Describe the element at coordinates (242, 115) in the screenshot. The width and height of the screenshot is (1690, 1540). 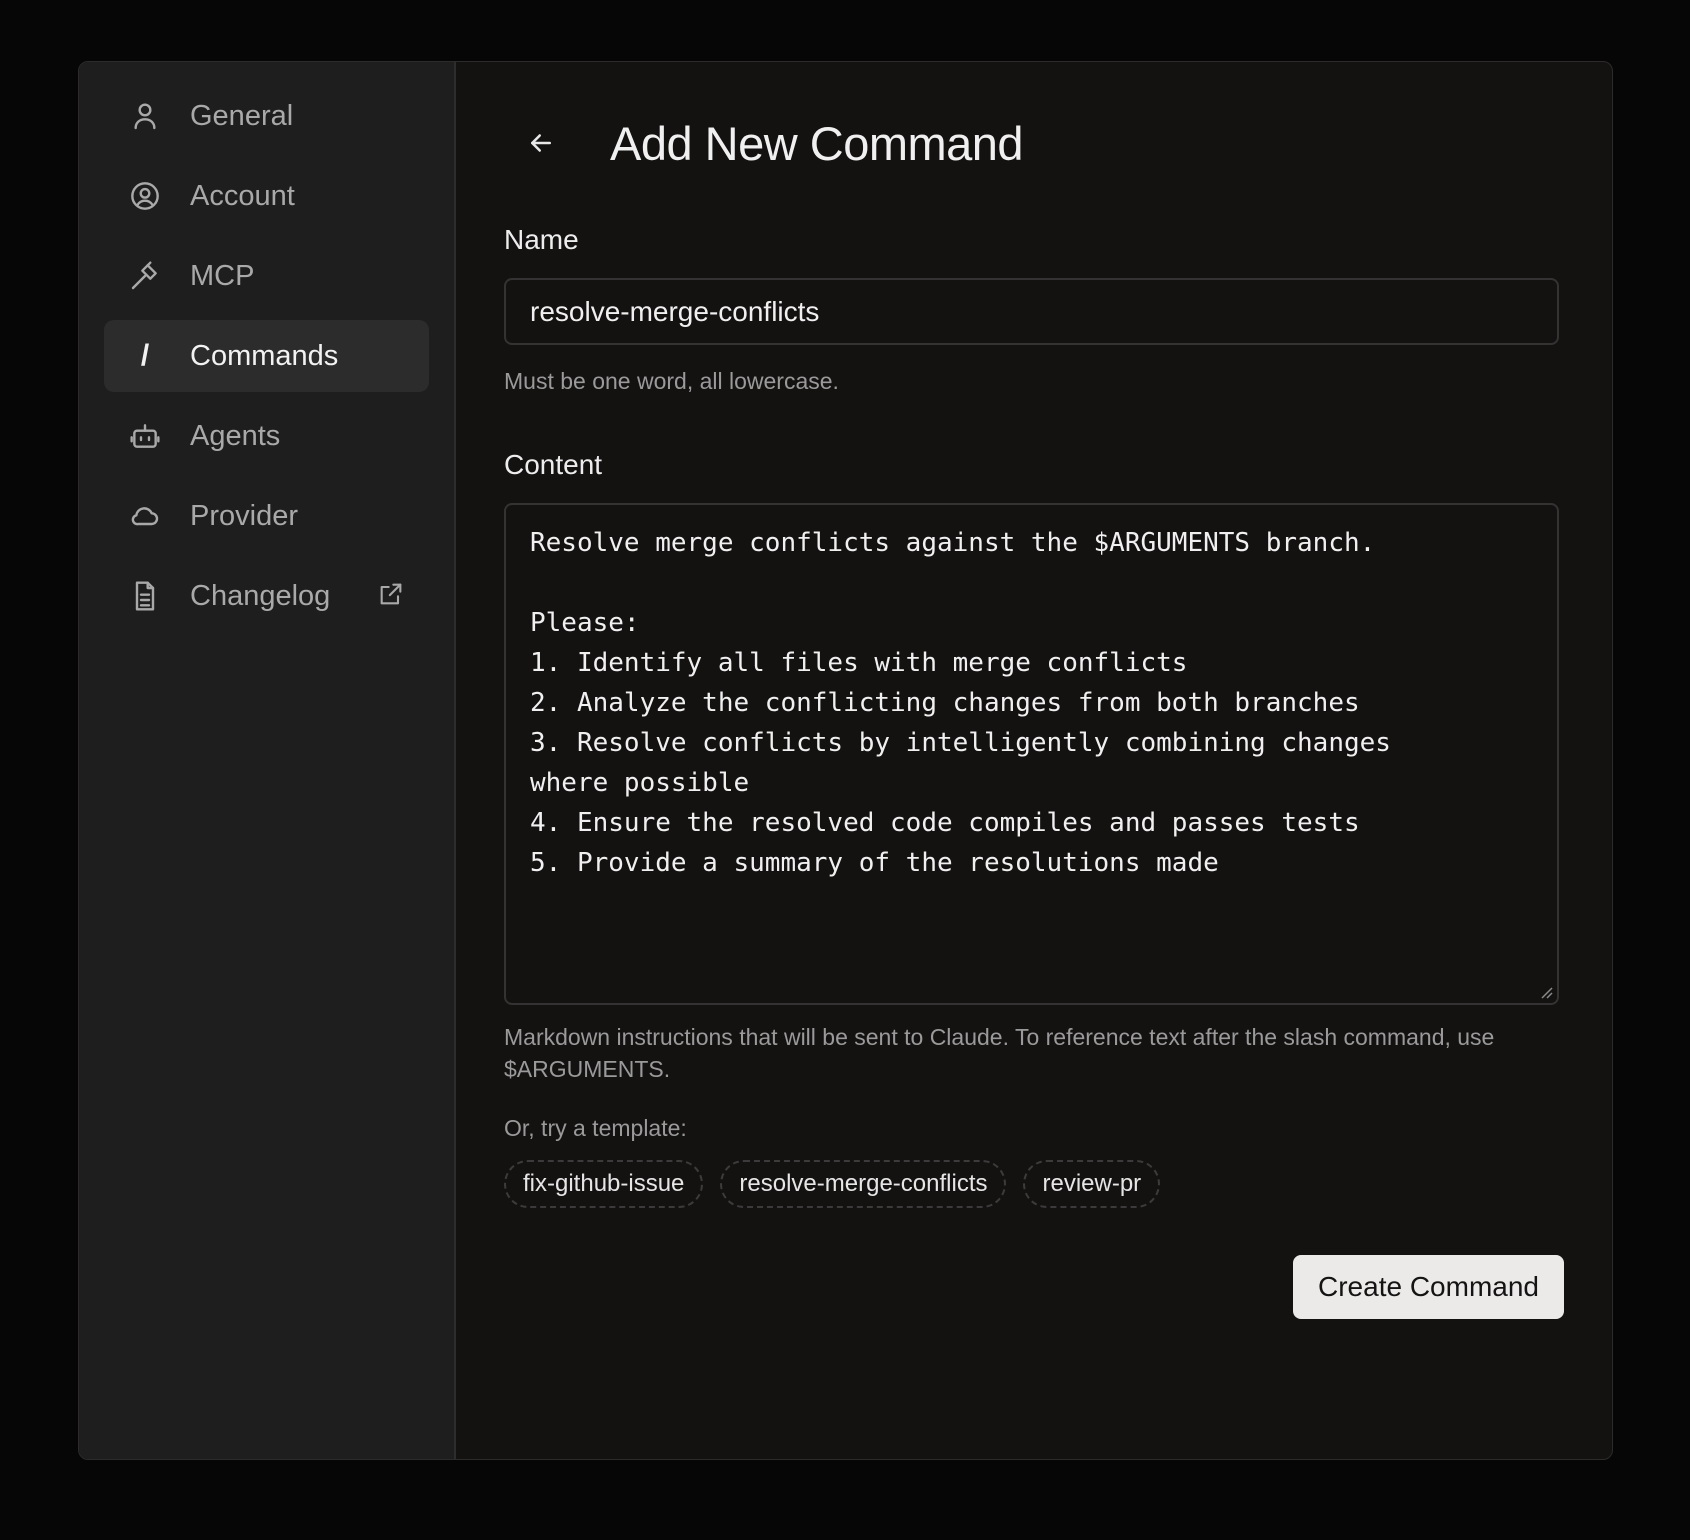
I see `sidebar-item-label: General` at that location.